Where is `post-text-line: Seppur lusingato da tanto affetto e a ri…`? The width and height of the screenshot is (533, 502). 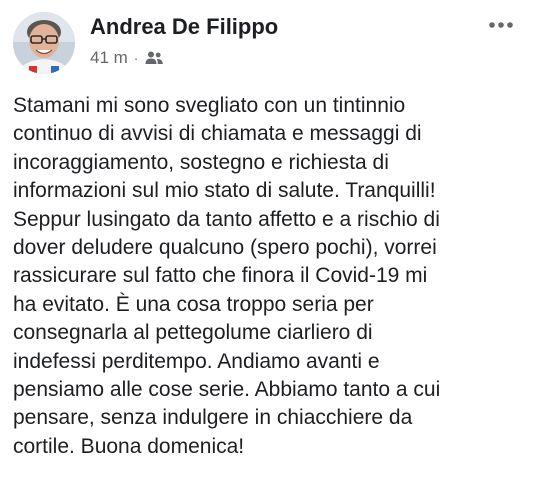
post-text-line: Seppur lusingato da tanto affetto e a ri… is located at coordinates (226, 219).